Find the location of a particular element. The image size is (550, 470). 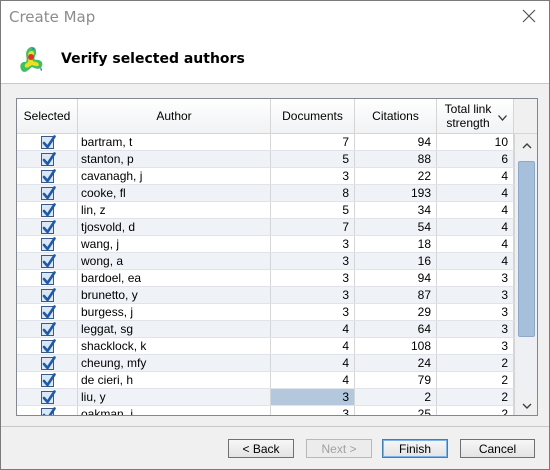

scroll-corner is located at coordinates (525, 116).